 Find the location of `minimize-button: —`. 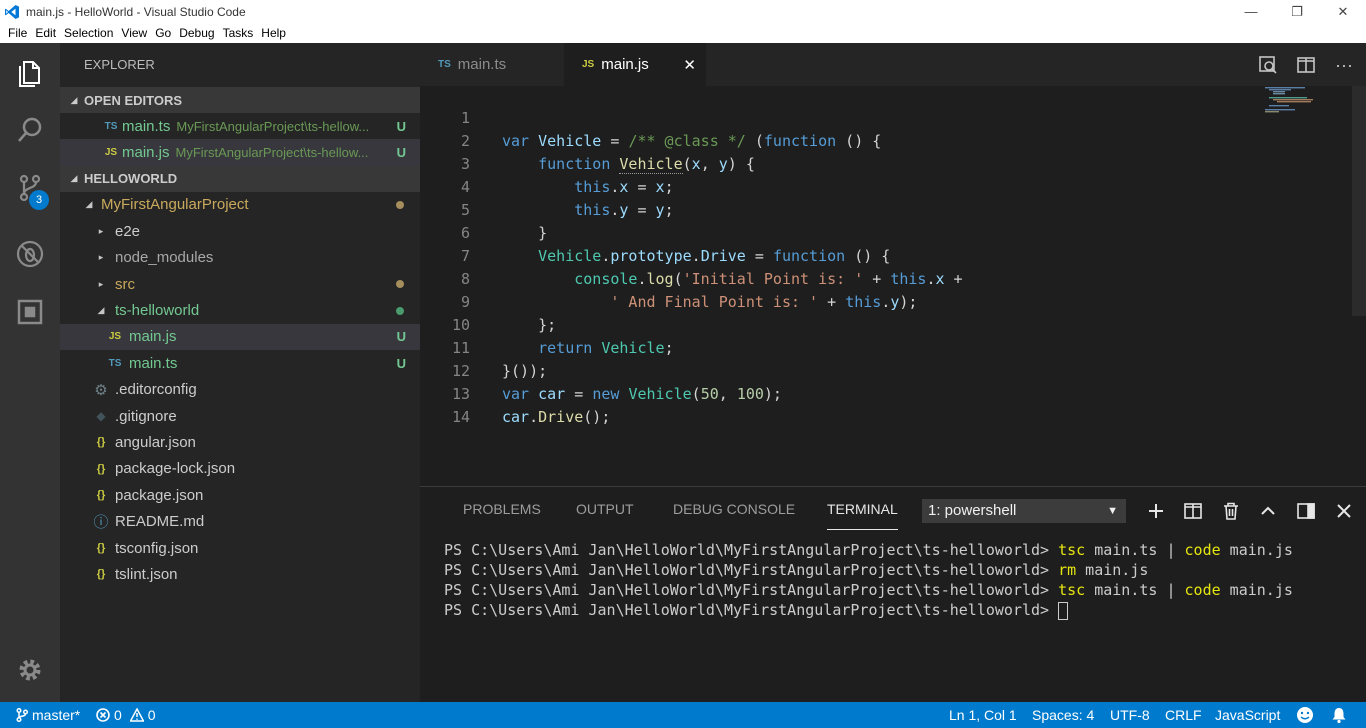

minimize-button: — is located at coordinates (1251, 11).